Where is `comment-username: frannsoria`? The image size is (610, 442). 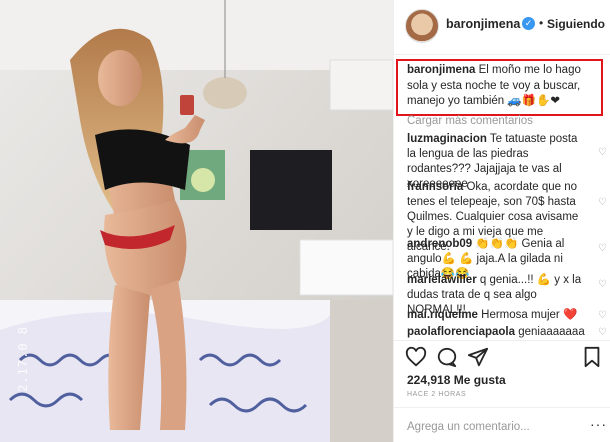
comment-username: frannsoria is located at coordinates (435, 187).